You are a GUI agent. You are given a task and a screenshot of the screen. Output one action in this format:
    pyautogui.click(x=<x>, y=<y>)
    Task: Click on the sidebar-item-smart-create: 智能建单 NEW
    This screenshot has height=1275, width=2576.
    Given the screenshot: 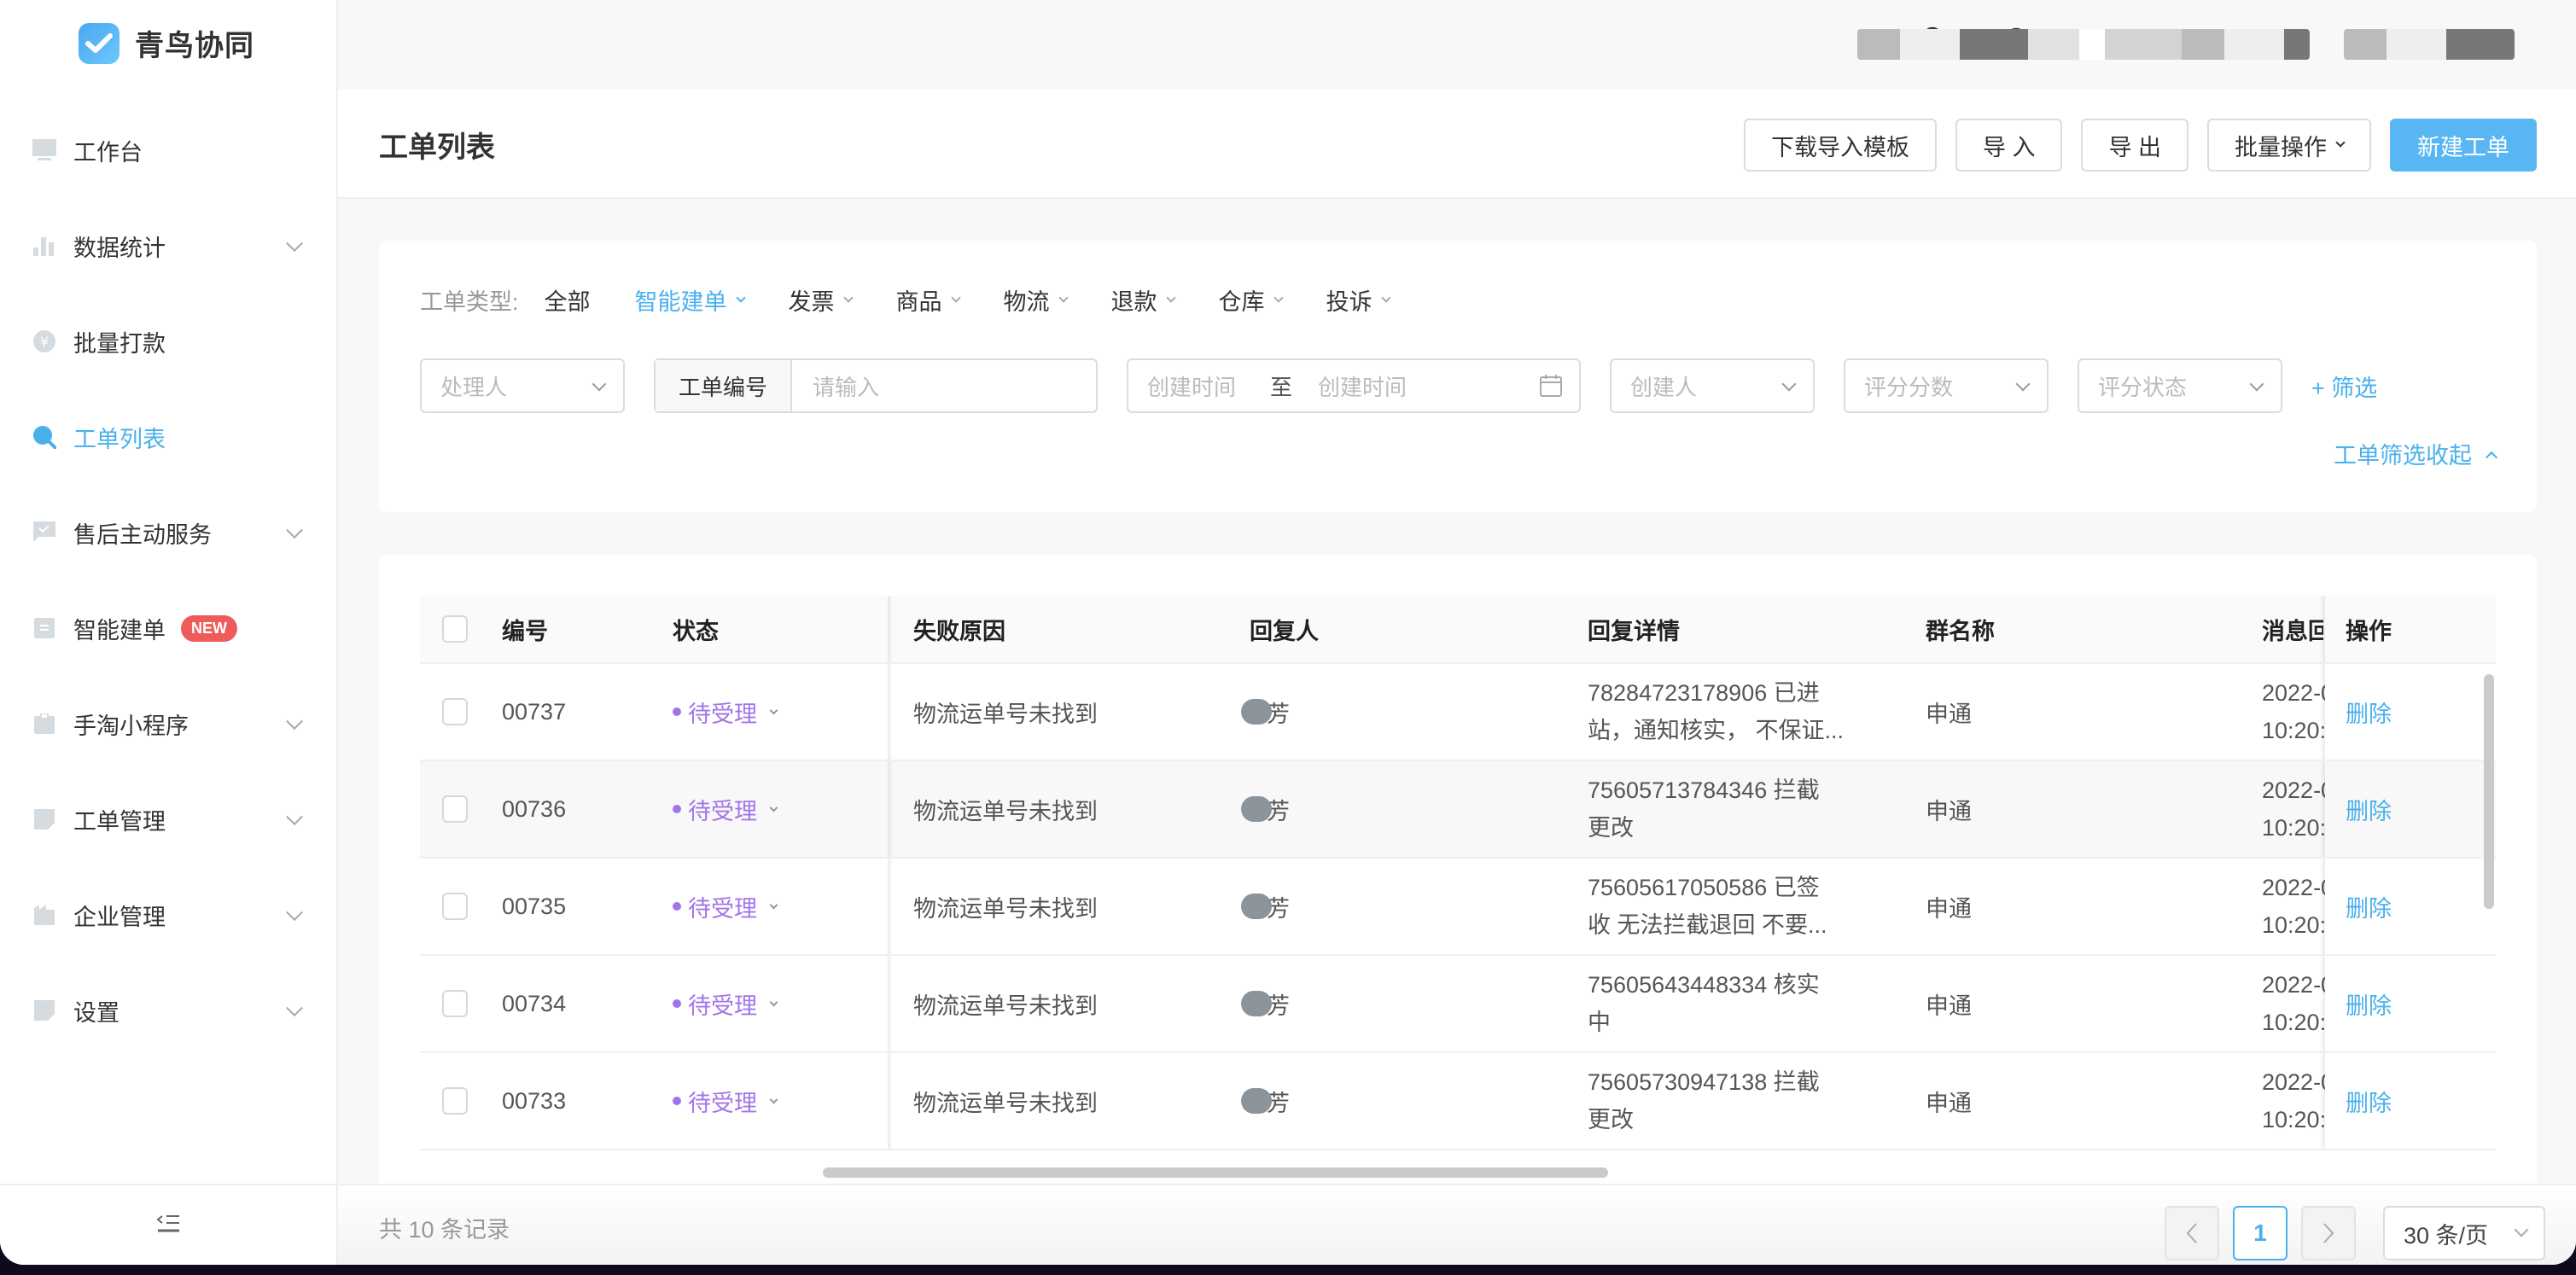 What is the action you would take?
    pyautogui.click(x=169, y=628)
    